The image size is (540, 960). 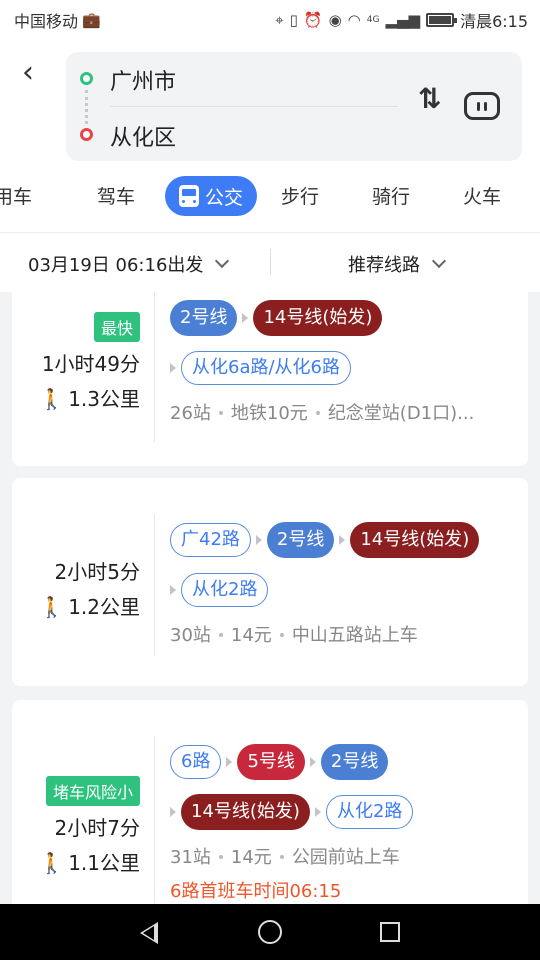 I want to click on route-board: 中山五路站上车, so click(x=354, y=635).